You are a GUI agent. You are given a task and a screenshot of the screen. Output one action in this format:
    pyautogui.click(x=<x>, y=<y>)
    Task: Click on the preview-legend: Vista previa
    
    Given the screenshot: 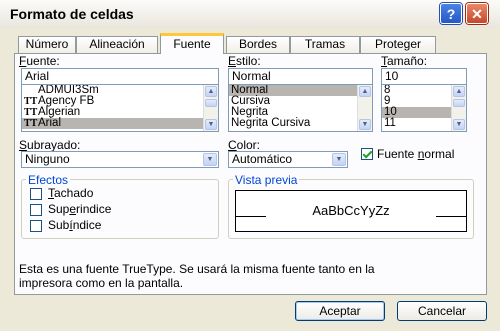 What is the action you would take?
    pyautogui.click(x=266, y=180)
    